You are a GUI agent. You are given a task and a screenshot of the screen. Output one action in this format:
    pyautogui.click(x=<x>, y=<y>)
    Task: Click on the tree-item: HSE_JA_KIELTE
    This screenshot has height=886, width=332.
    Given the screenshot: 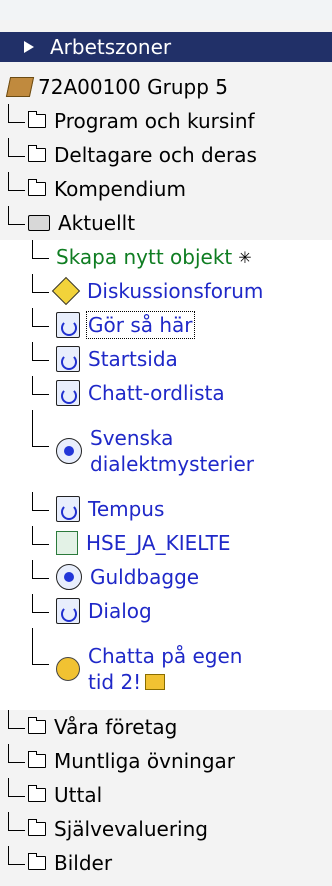 What is the action you would take?
    pyautogui.click(x=166, y=543)
    